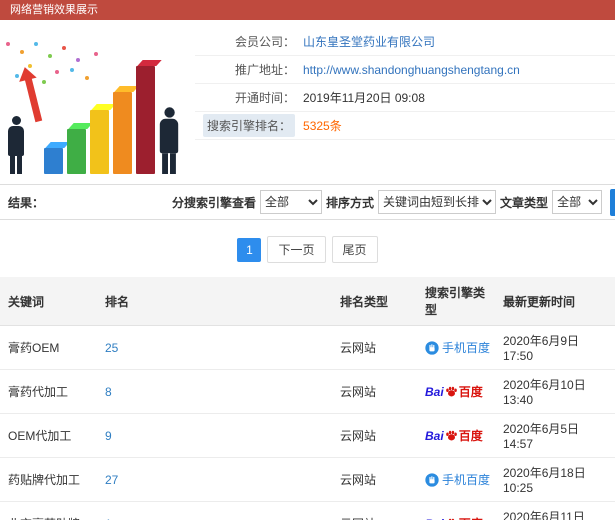 The width and height of the screenshot is (615, 520). I want to click on bar-chart-graphic, so click(99, 120).